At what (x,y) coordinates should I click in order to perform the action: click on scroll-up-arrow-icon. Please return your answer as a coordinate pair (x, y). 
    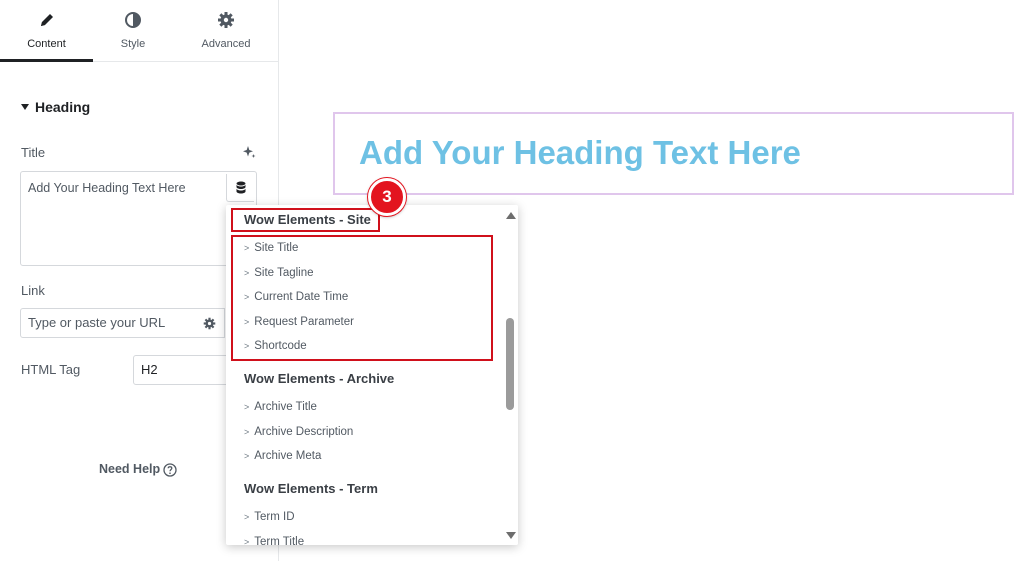
    Looking at the image, I should click on (511, 215).